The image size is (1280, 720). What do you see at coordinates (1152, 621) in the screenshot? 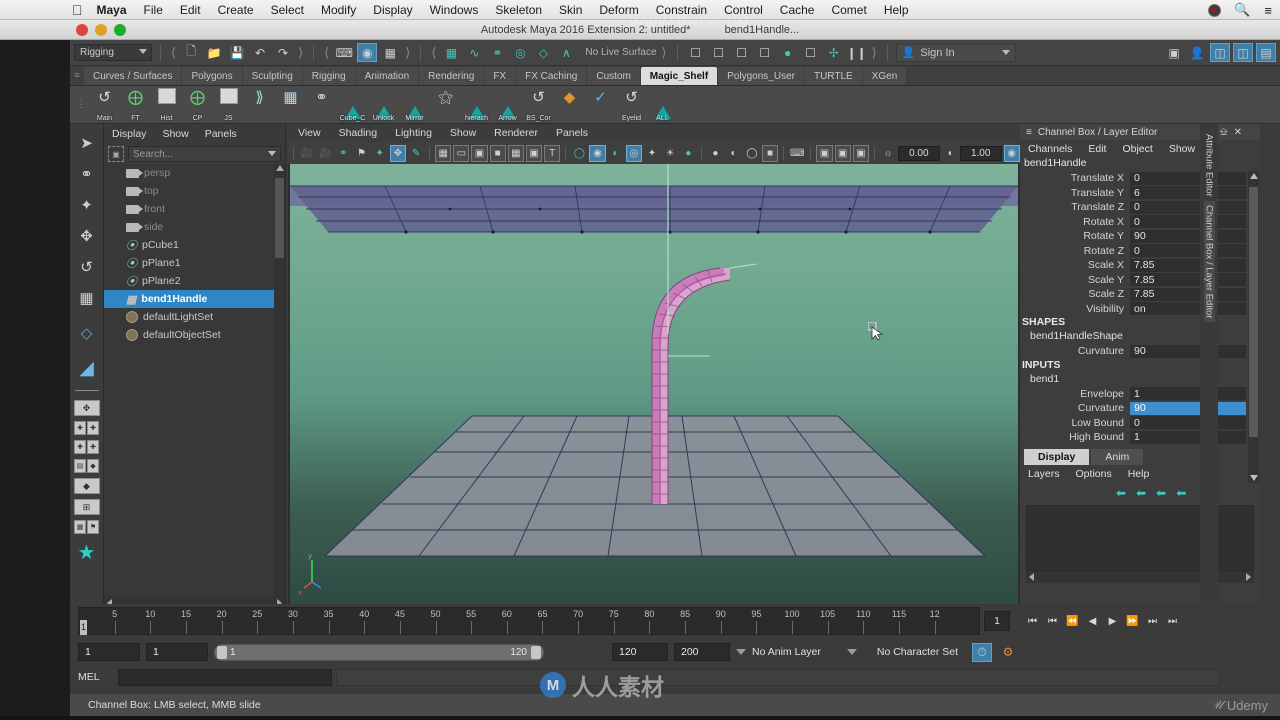
I see `step-forward-key-icon: ⏭` at bounding box center [1152, 621].